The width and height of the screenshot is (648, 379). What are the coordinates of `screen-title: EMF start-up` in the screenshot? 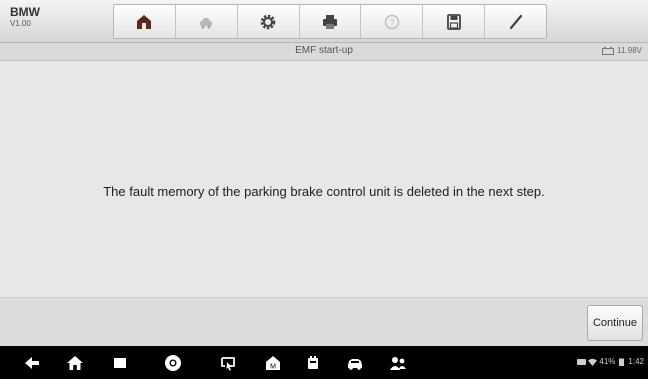 It's located at (324, 50).